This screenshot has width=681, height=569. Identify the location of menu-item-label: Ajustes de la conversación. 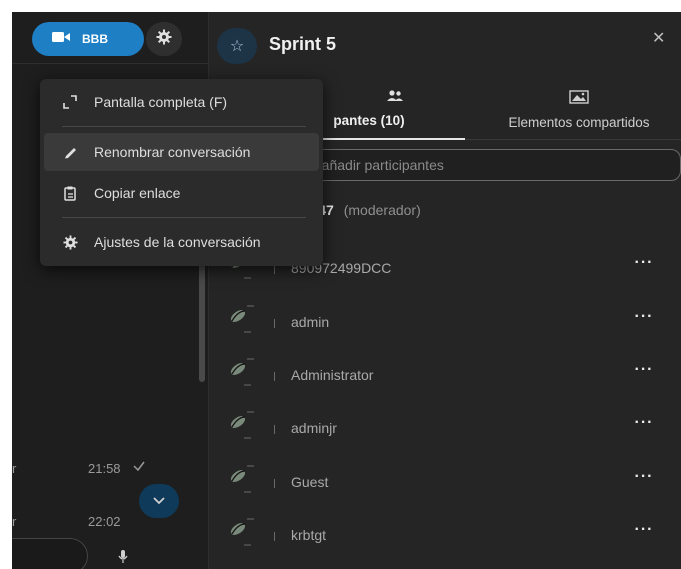
(177, 242).